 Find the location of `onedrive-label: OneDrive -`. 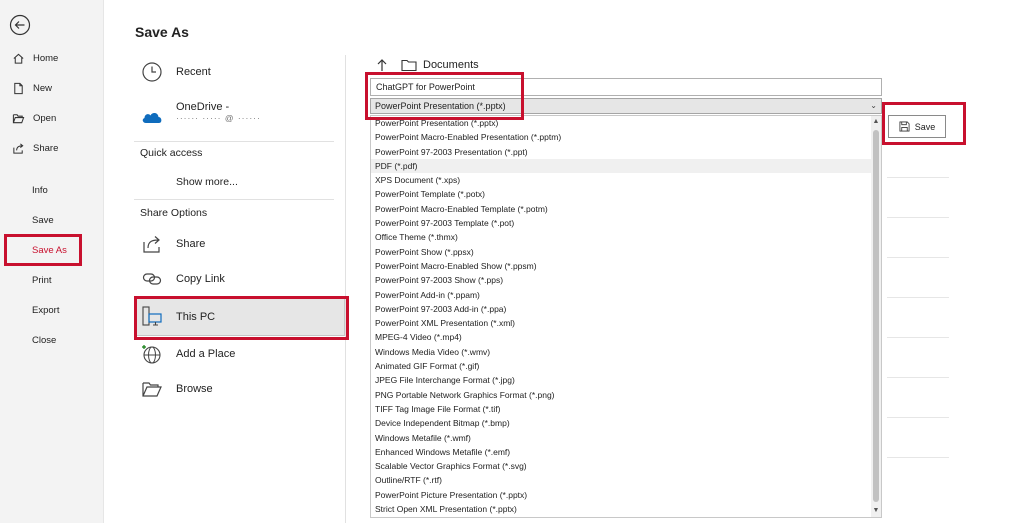

onedrive-label: OneDrive - is located at coordinates (203, 107).